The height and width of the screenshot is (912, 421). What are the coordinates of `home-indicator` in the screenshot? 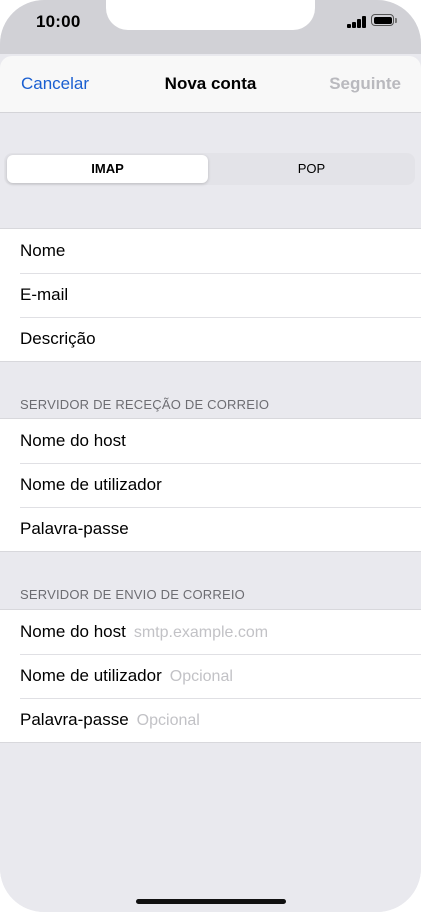 It's located at (211, 901).